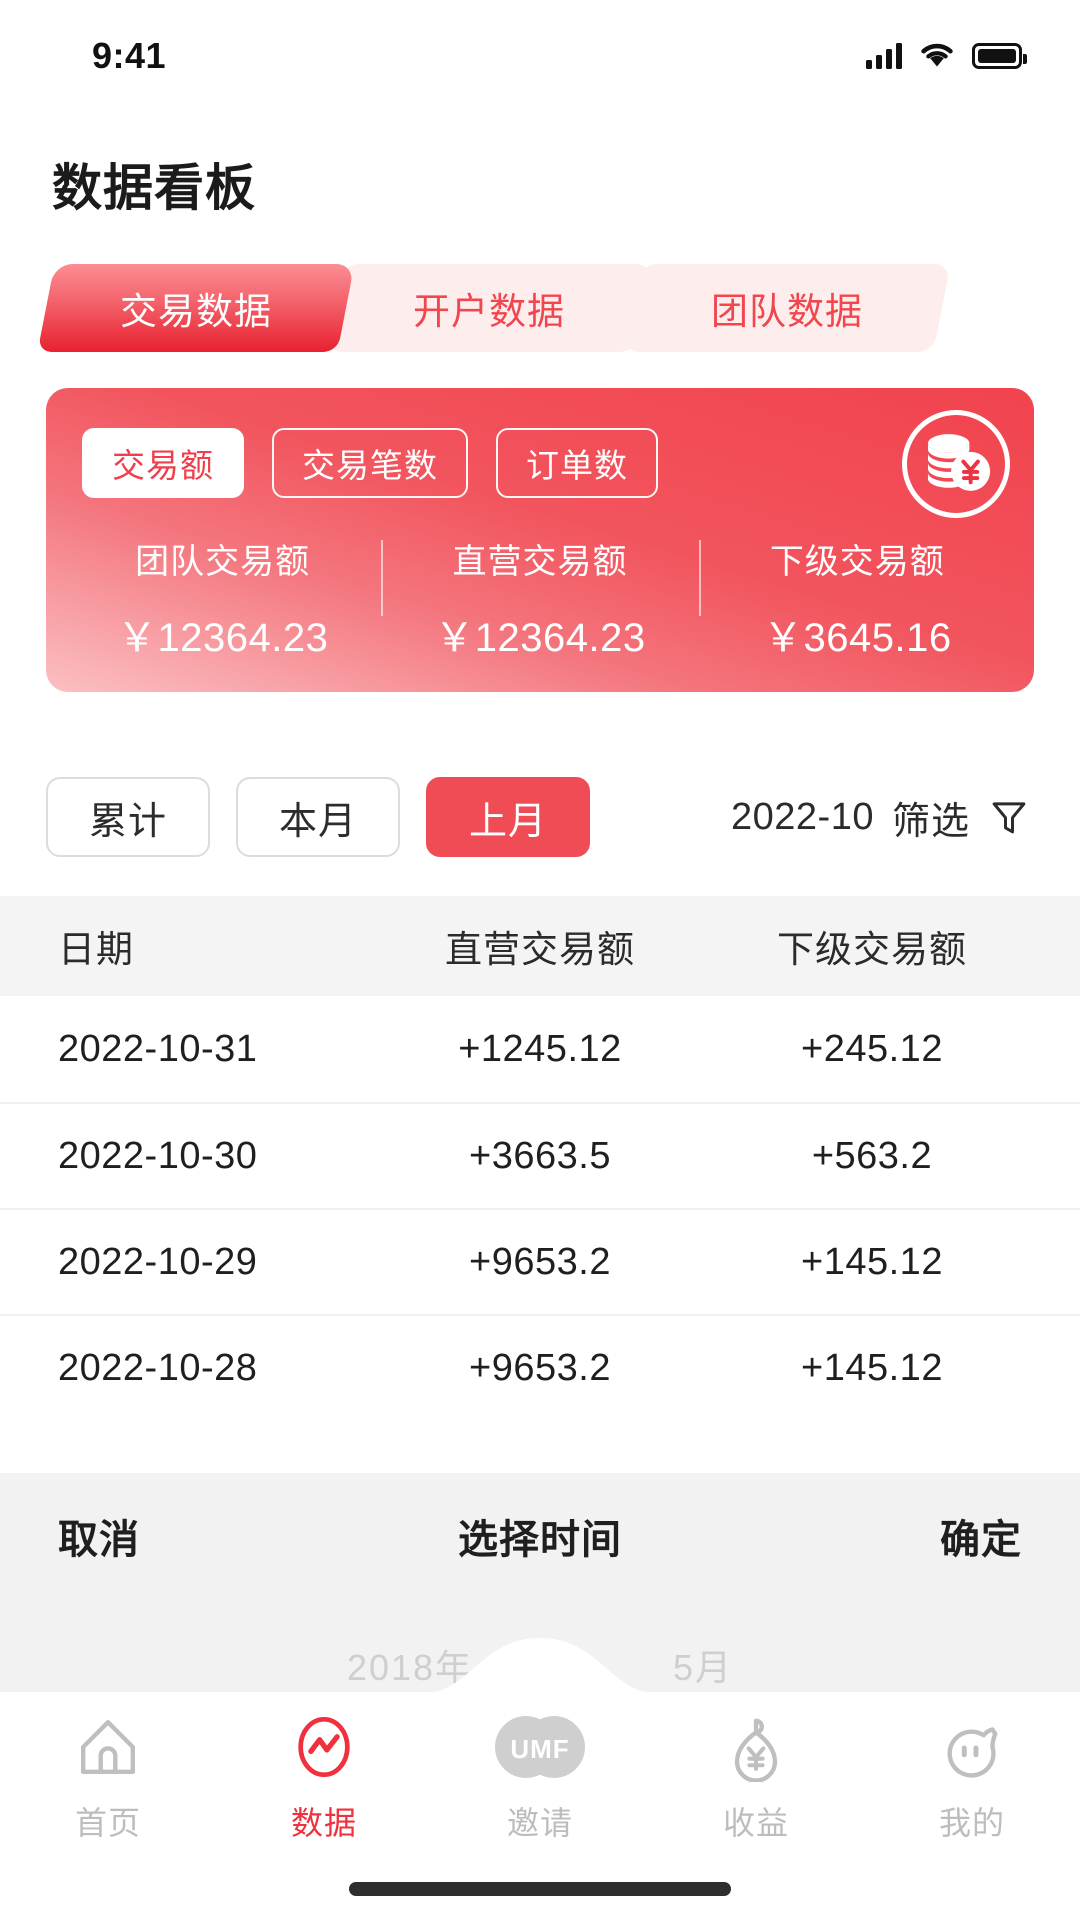 The image size is (1080, 1920). What do you see at coordinates (223, 562) in the screenshot?
I see `stat-label: 团队交易额` at bounding box center [223, 562].